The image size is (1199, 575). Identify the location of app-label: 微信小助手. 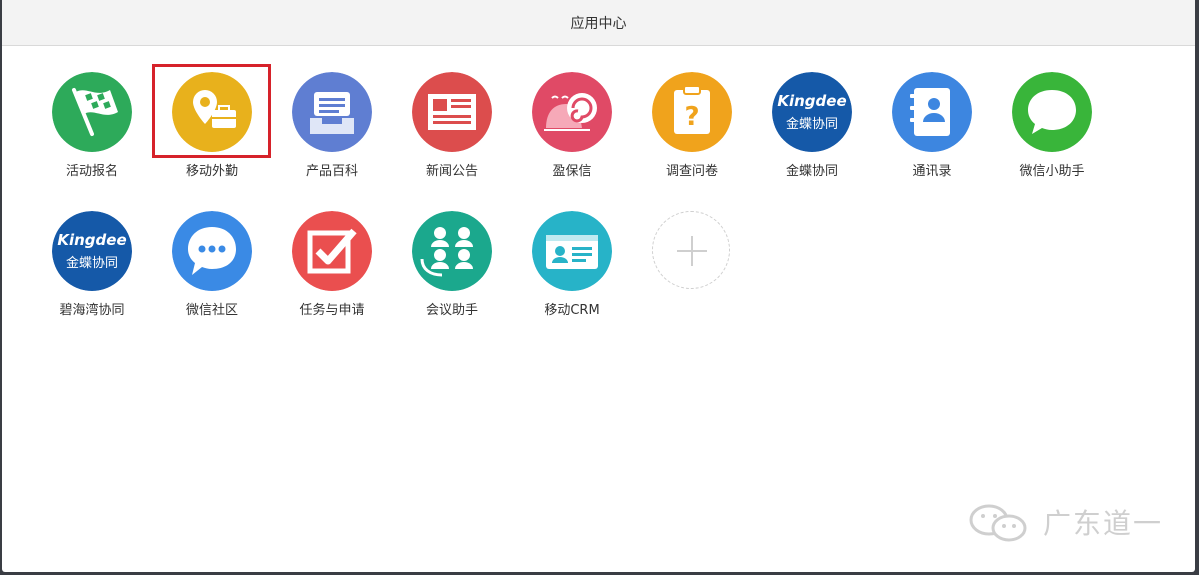
(1052, 171).